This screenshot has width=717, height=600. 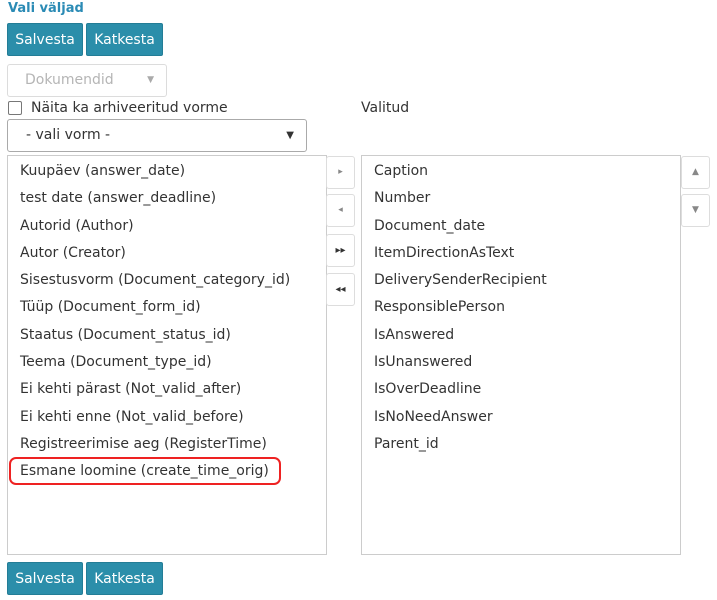 I want to click on documents-dropdown: Dokumendid ▼, so click(x=87, y=80).